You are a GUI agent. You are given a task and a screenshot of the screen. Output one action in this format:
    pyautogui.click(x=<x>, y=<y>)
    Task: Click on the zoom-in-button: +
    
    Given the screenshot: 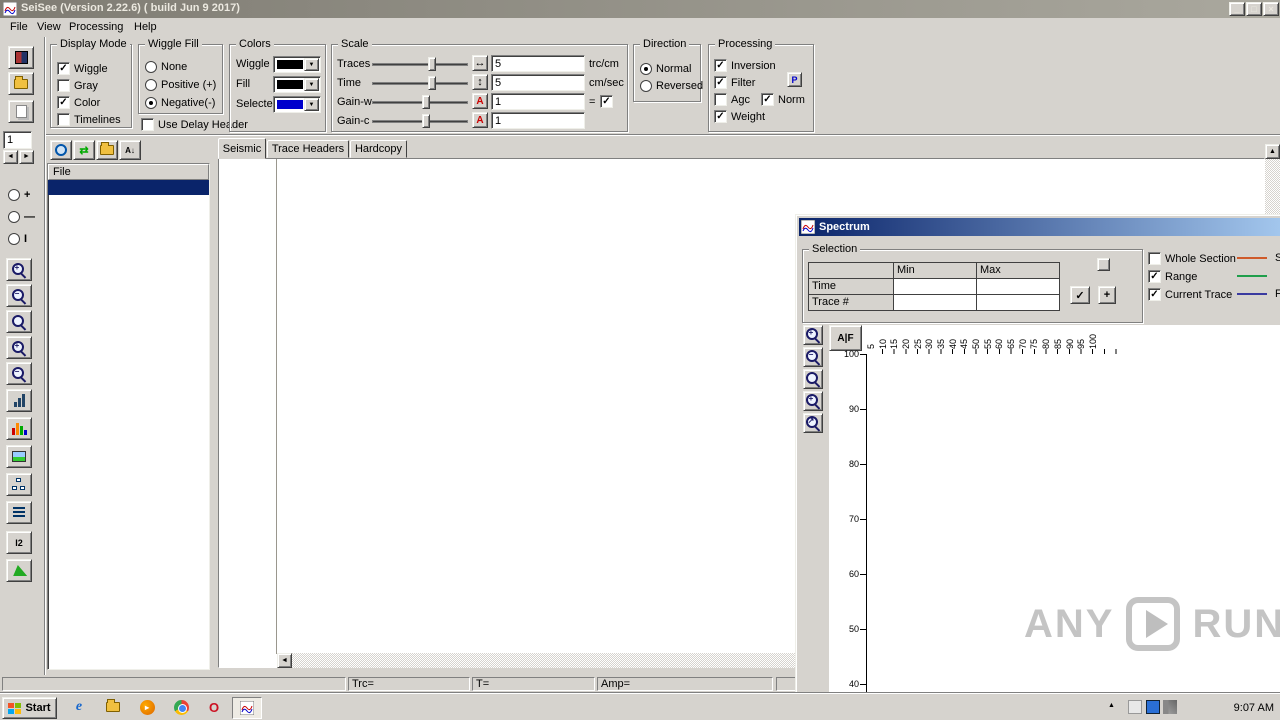 What is the action you would take?
    pyautogui.click(x=19, y=269)
    